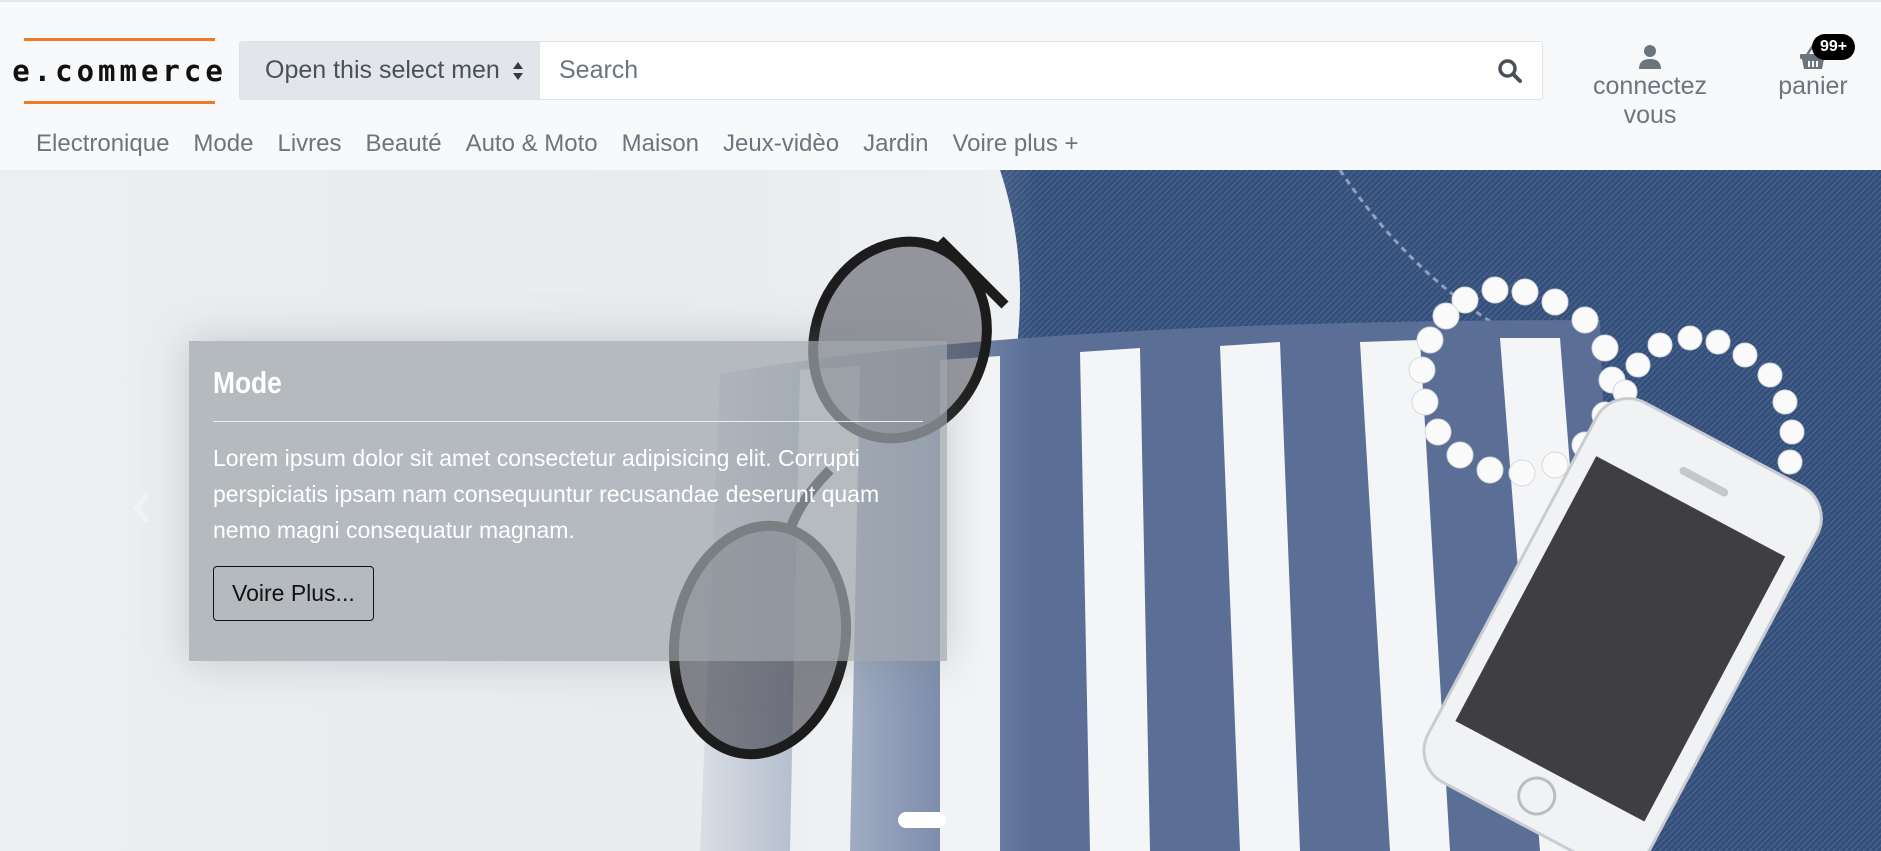 This screenshot has width=1881, height=851. Describe the element at coordinates (404, 144) in the screenshot. I see `nav-item-beaute: Beauté` at that location.